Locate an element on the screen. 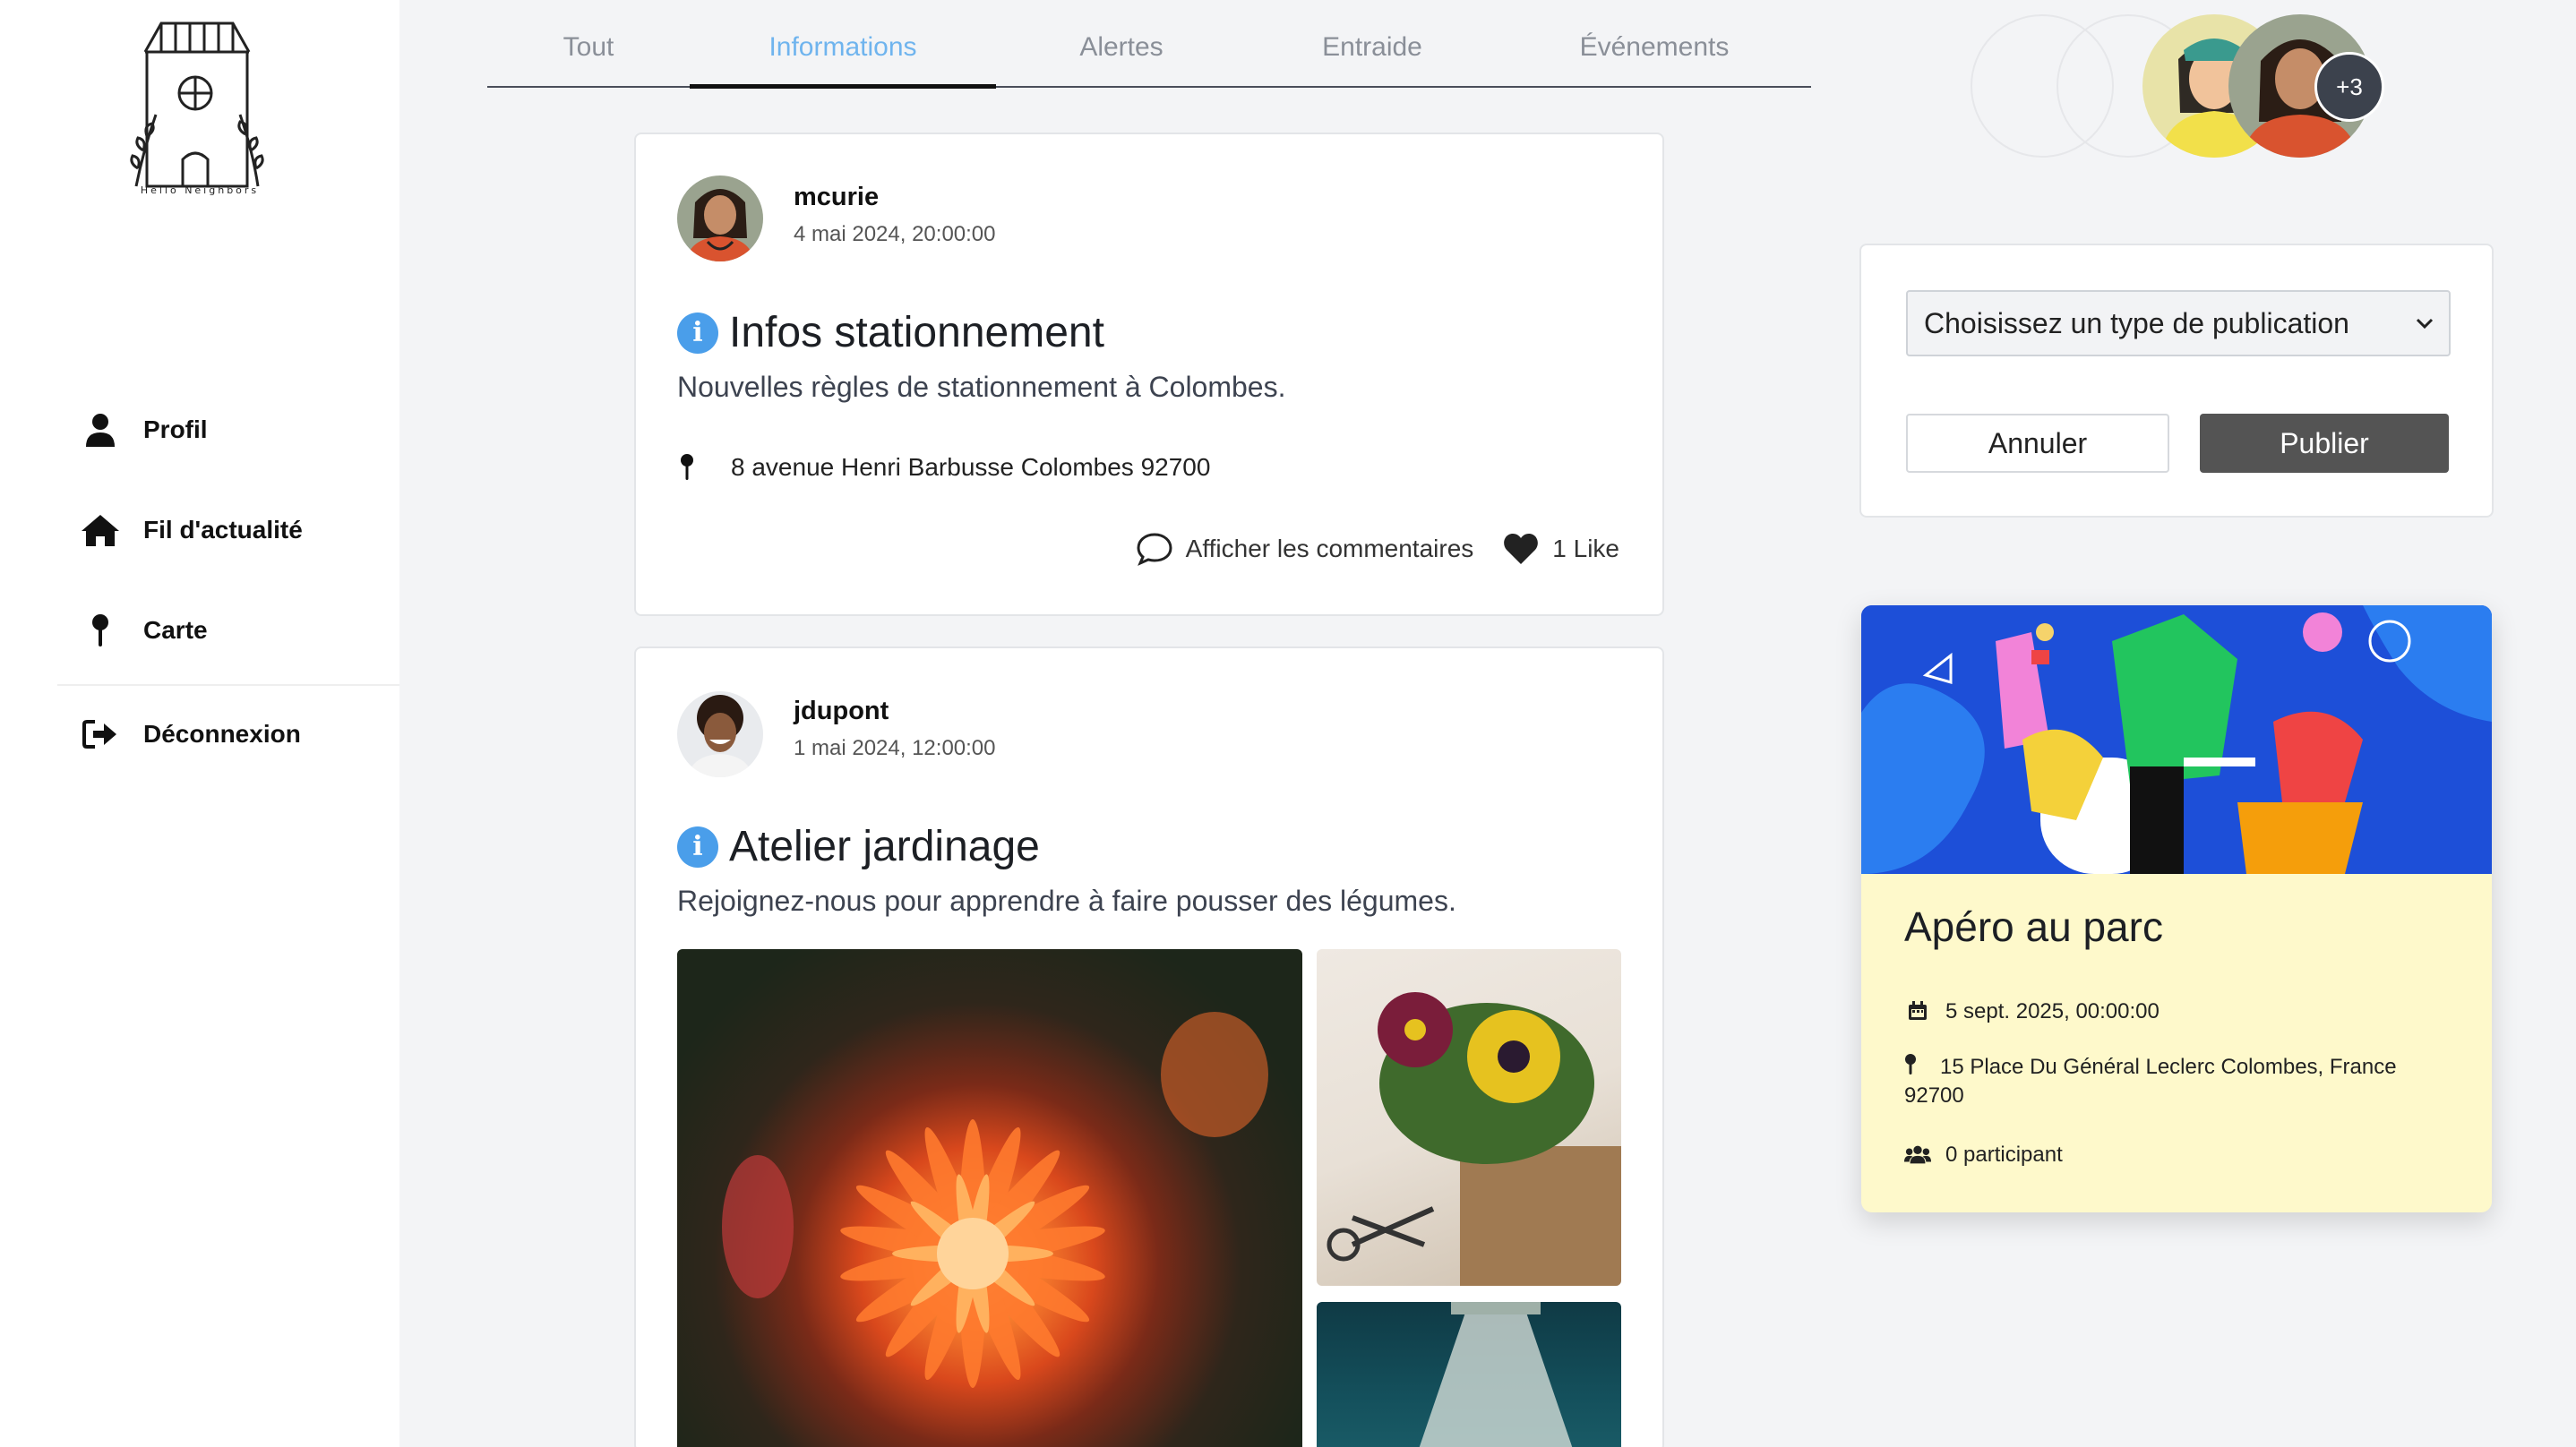 This screenshot has width=2576, height=1447. sidebar-item-deconnexion: Déconnexion is located at coordinates (228, 734).